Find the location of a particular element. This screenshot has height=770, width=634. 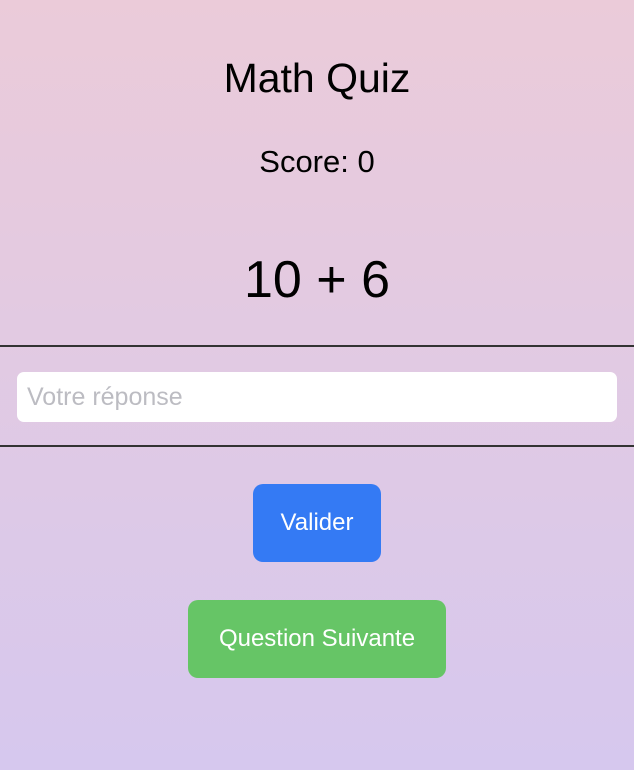

divider-top is located at coordinates (317, 346).